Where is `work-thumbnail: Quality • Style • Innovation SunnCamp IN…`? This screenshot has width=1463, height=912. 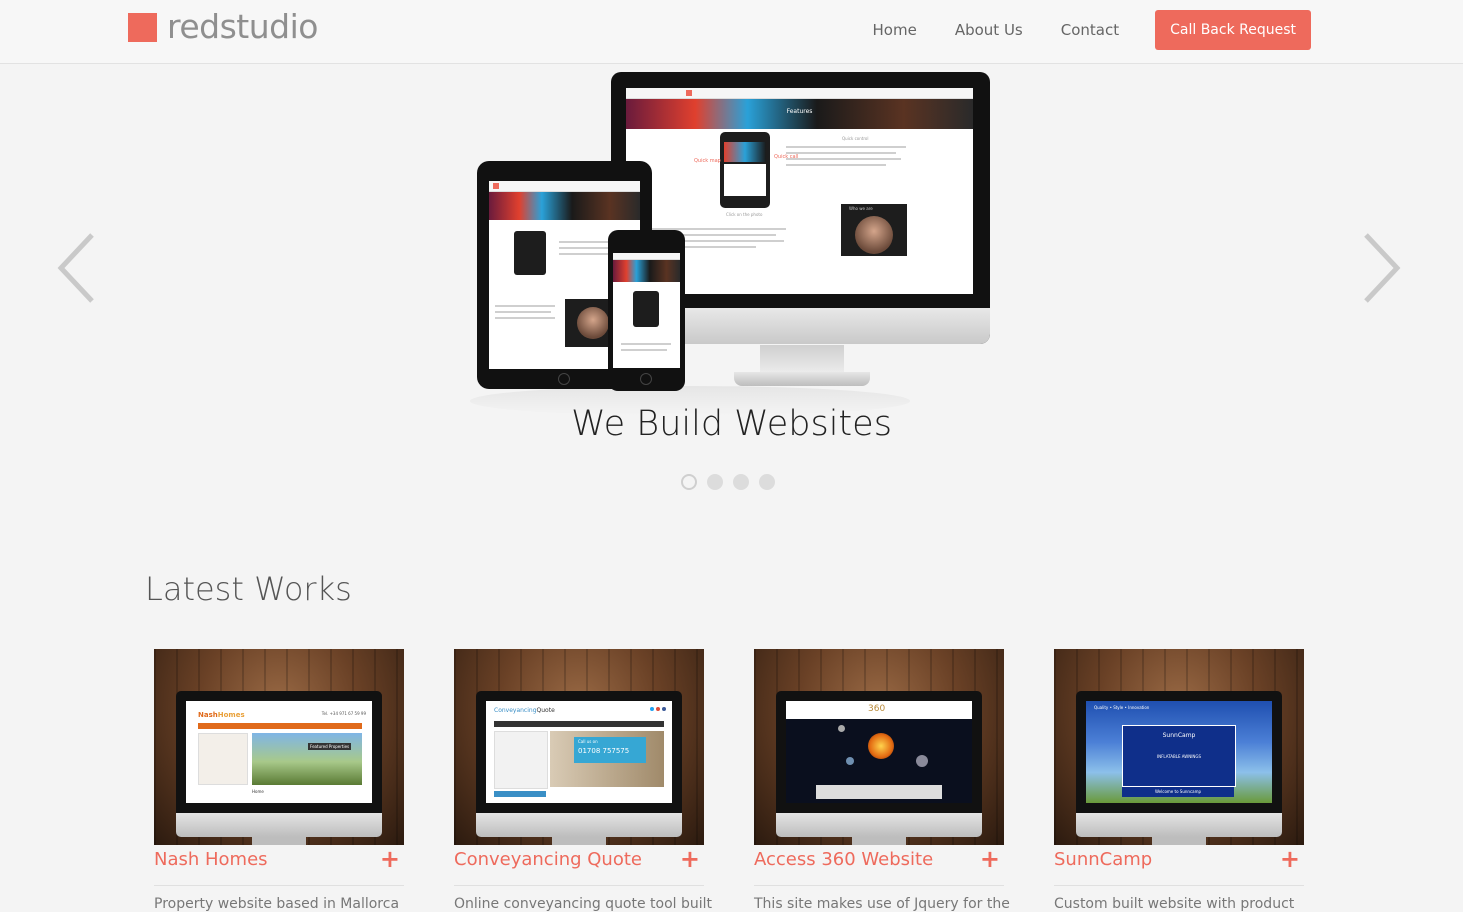 work-thumbnail: Quality • Style • Innovation SunnCamp IN… is located at coordinates (1179, 747).